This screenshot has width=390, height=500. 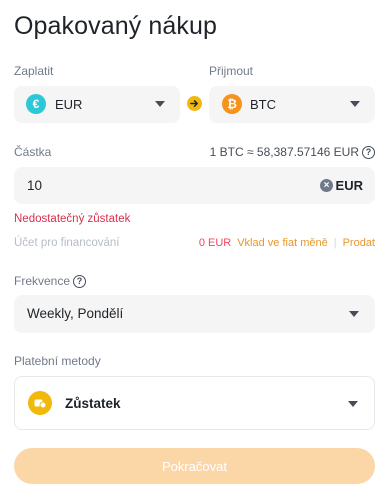 What do you see at coordinates (284, 152) in the screenshot?
I see `exchange-rate-text: 1 BTC ≈ 58,387.57146 EUR` at bounding box center [284, 152].